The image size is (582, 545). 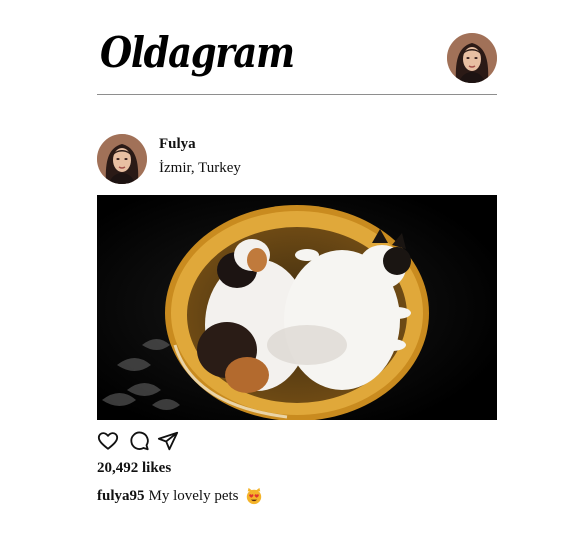 What do you see at coordinates (134, 468) in the screenshot?
I see `likes-count: 20,492 likes` at bounding box center [134, 468].